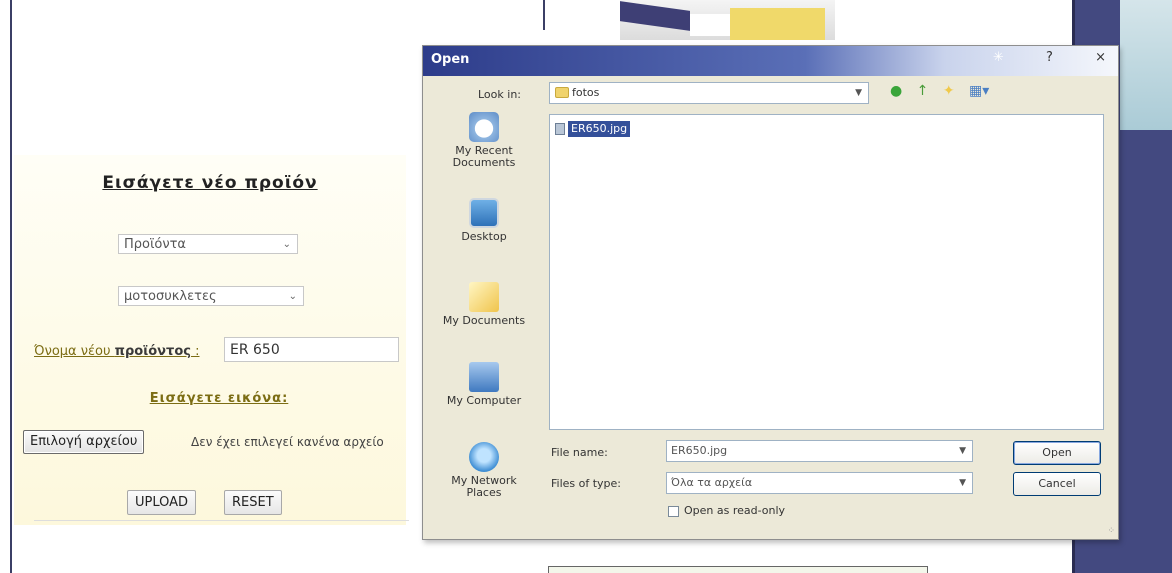  Describe the element at coordinates (287, 442) in the screenshot. I see `file-status-text: Δεν έχει επιλεγεί κανένα αρχείο` at that location.